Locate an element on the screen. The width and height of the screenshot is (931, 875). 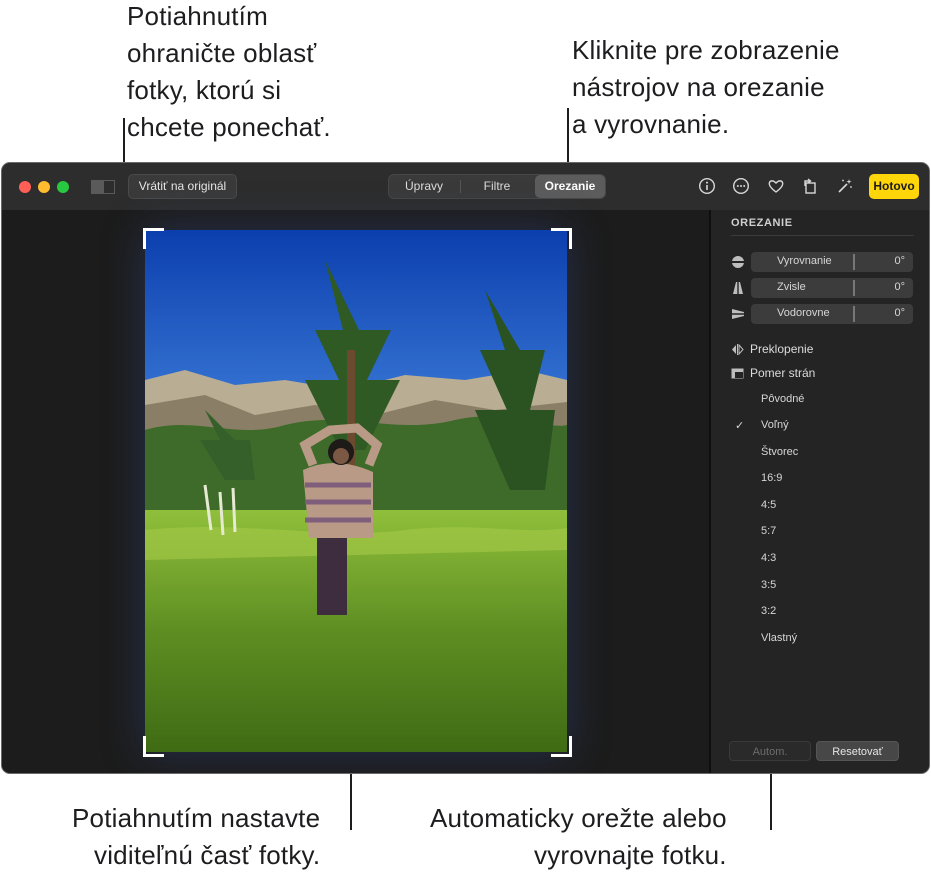
flip-label: Preklopenie is located at coordinates (782, 349).